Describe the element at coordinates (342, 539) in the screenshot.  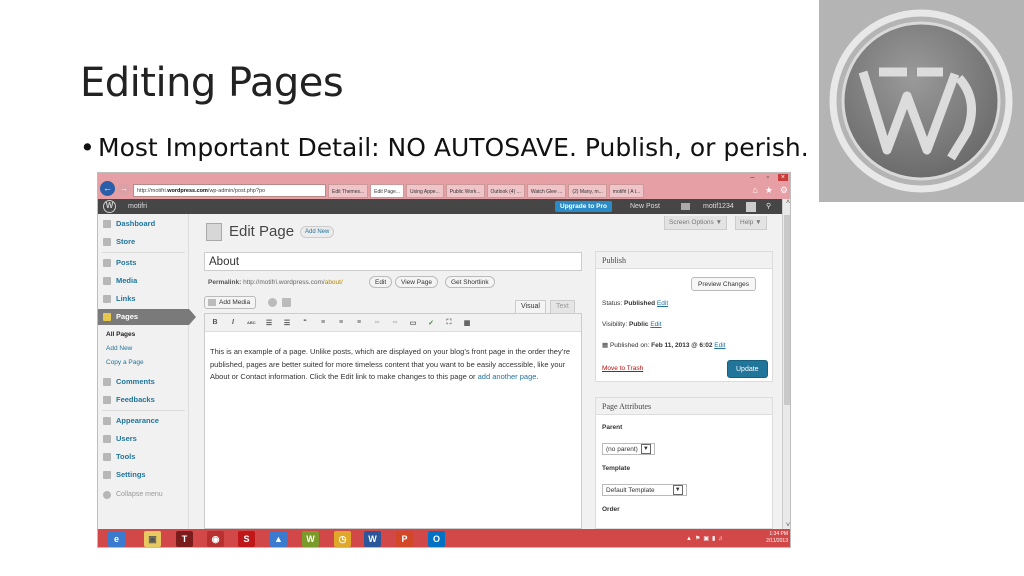
I see `clock-icon: ◷` at that location.